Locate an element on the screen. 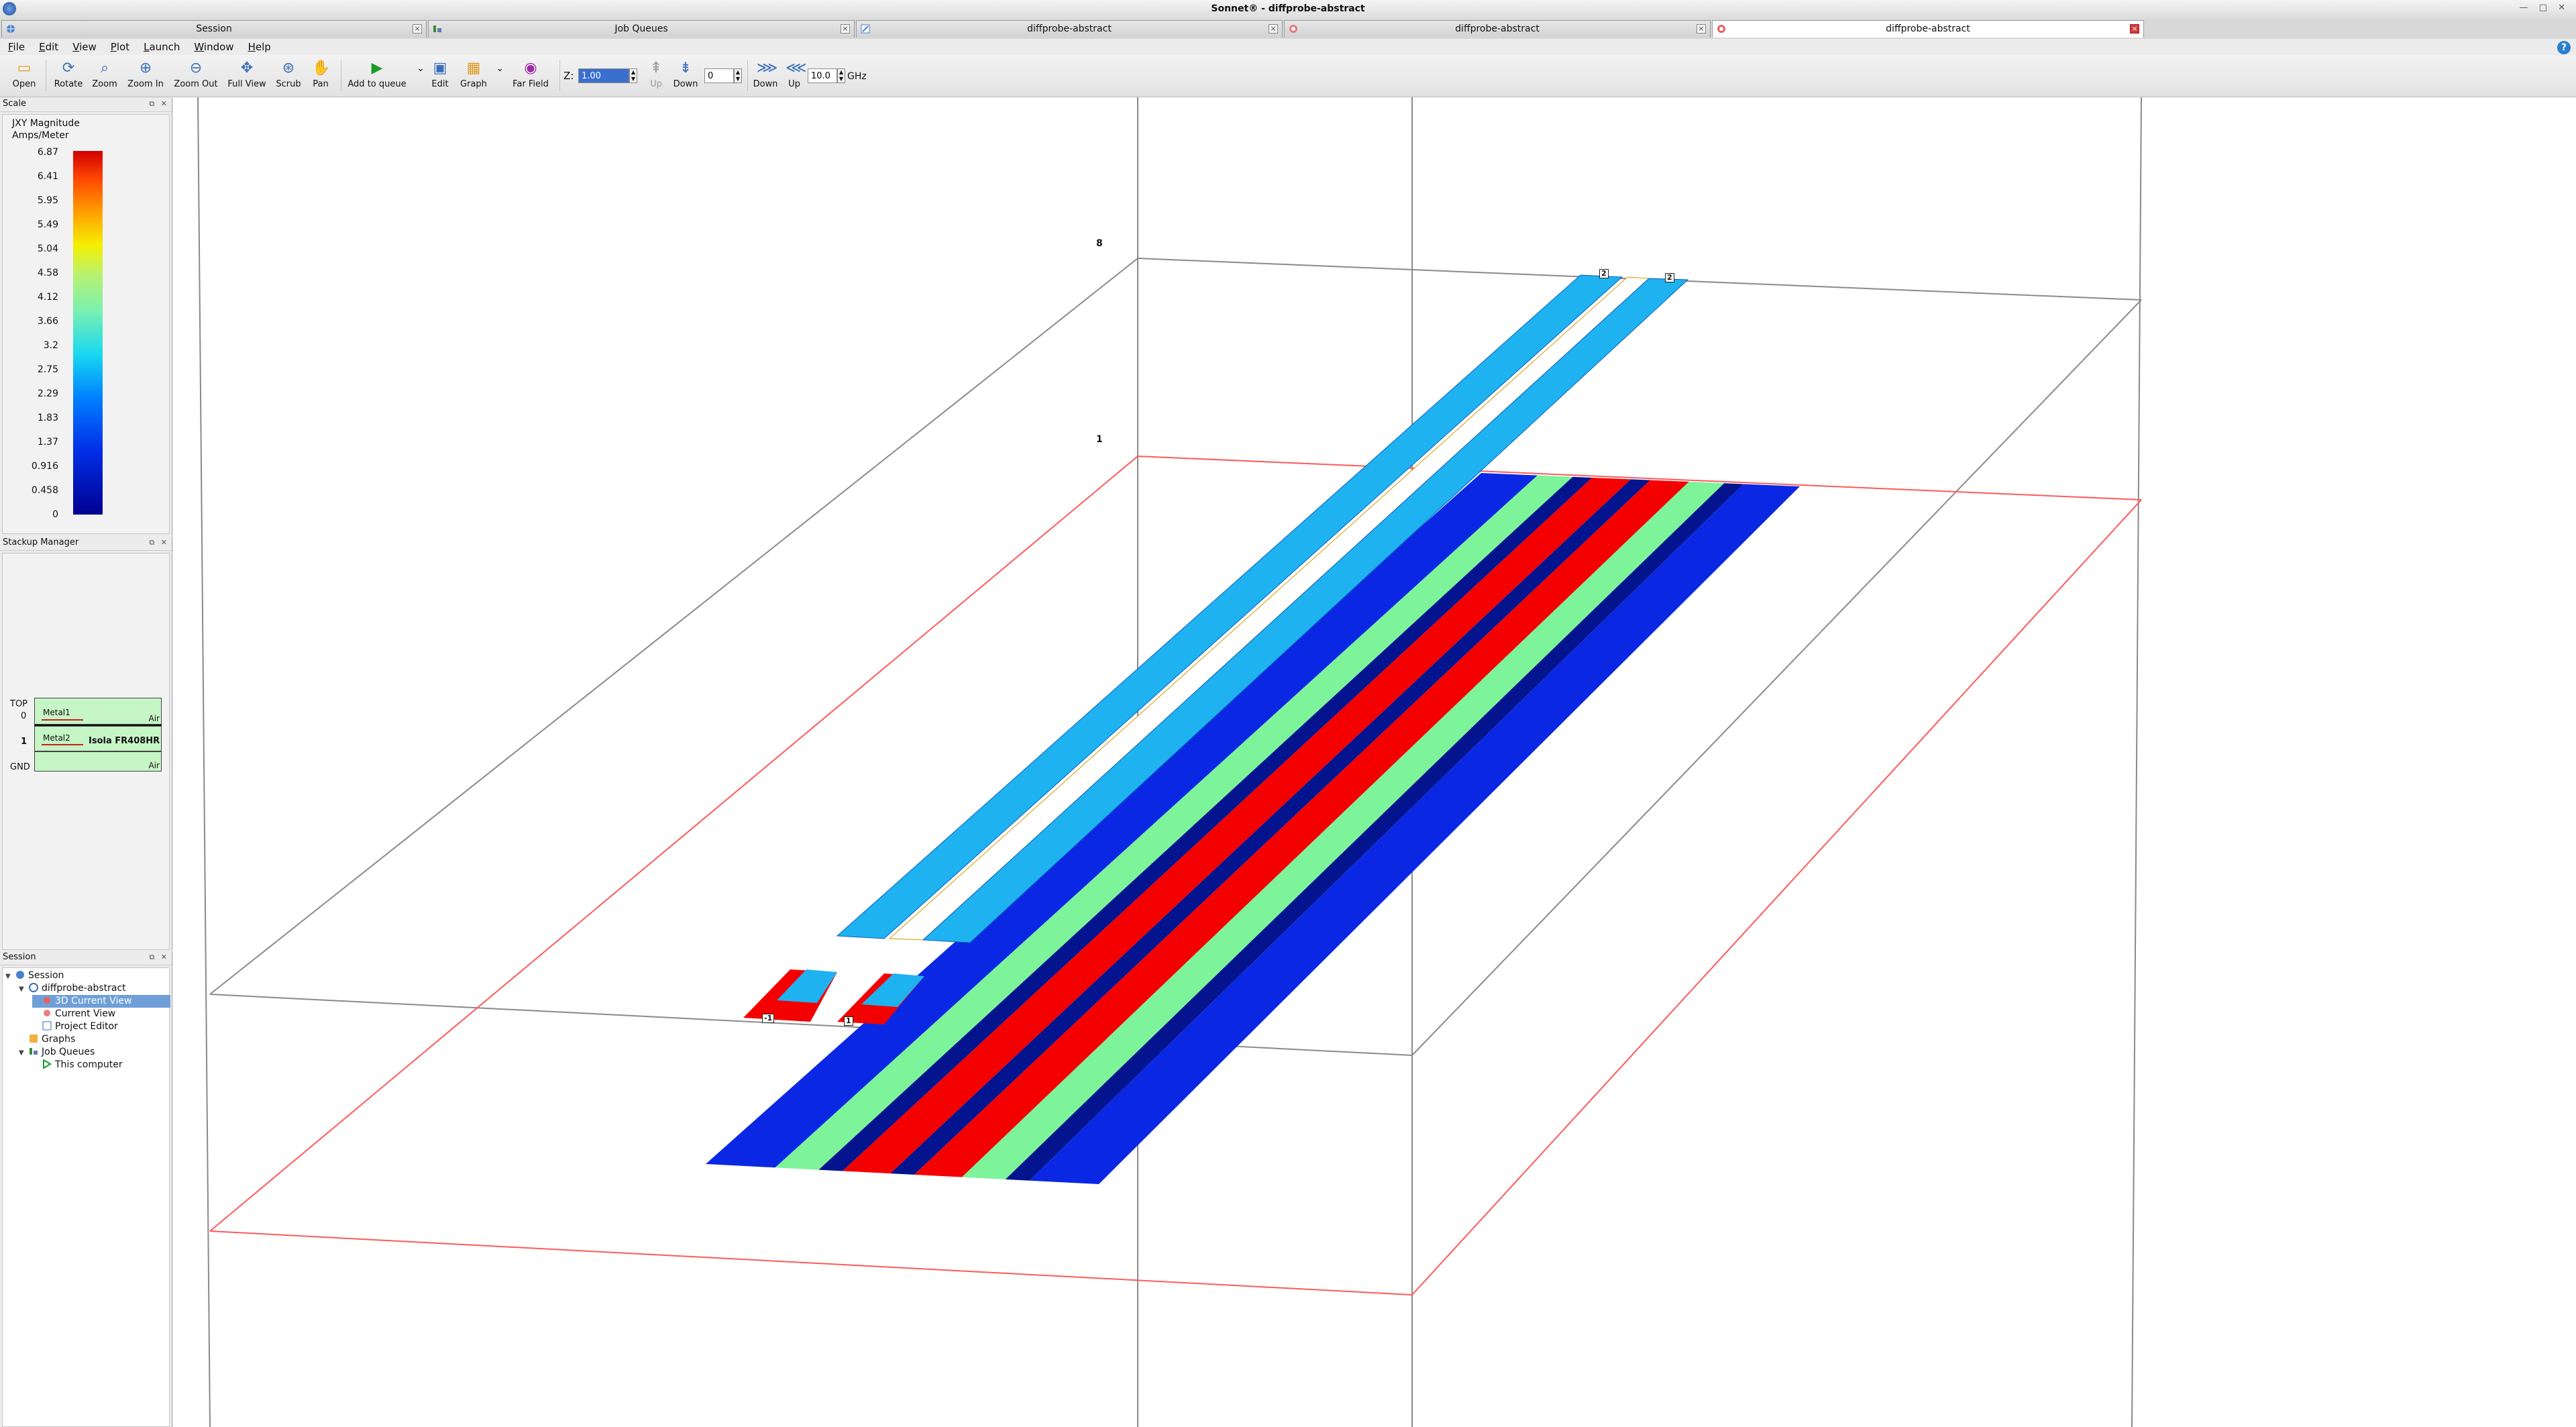 This screenshot has height=1427, width=2576. add-to-queue-dropdown: ⌄ is located at coordinates (418, 69).